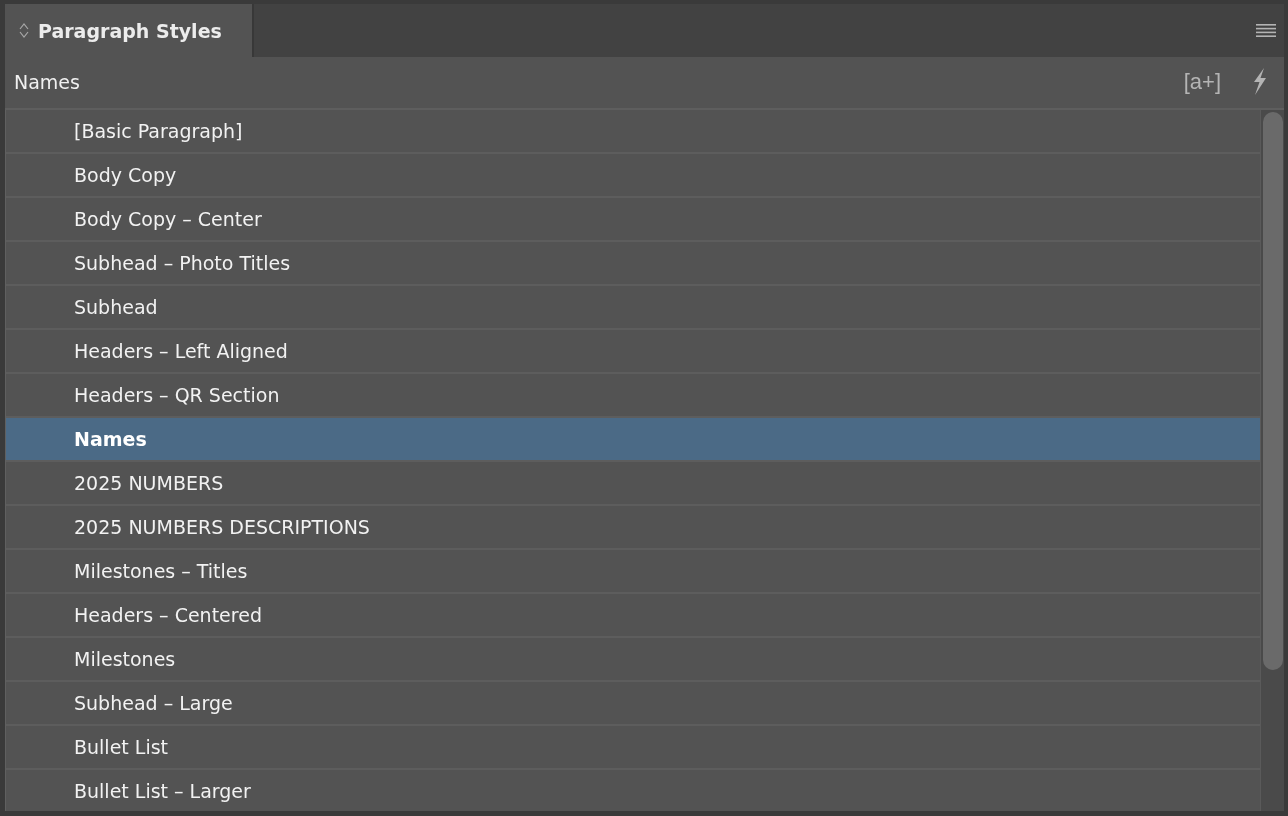  Describe the element at coordinates (24, 30) in the screenshot. I see `chevrons-updown-icon` at that location.